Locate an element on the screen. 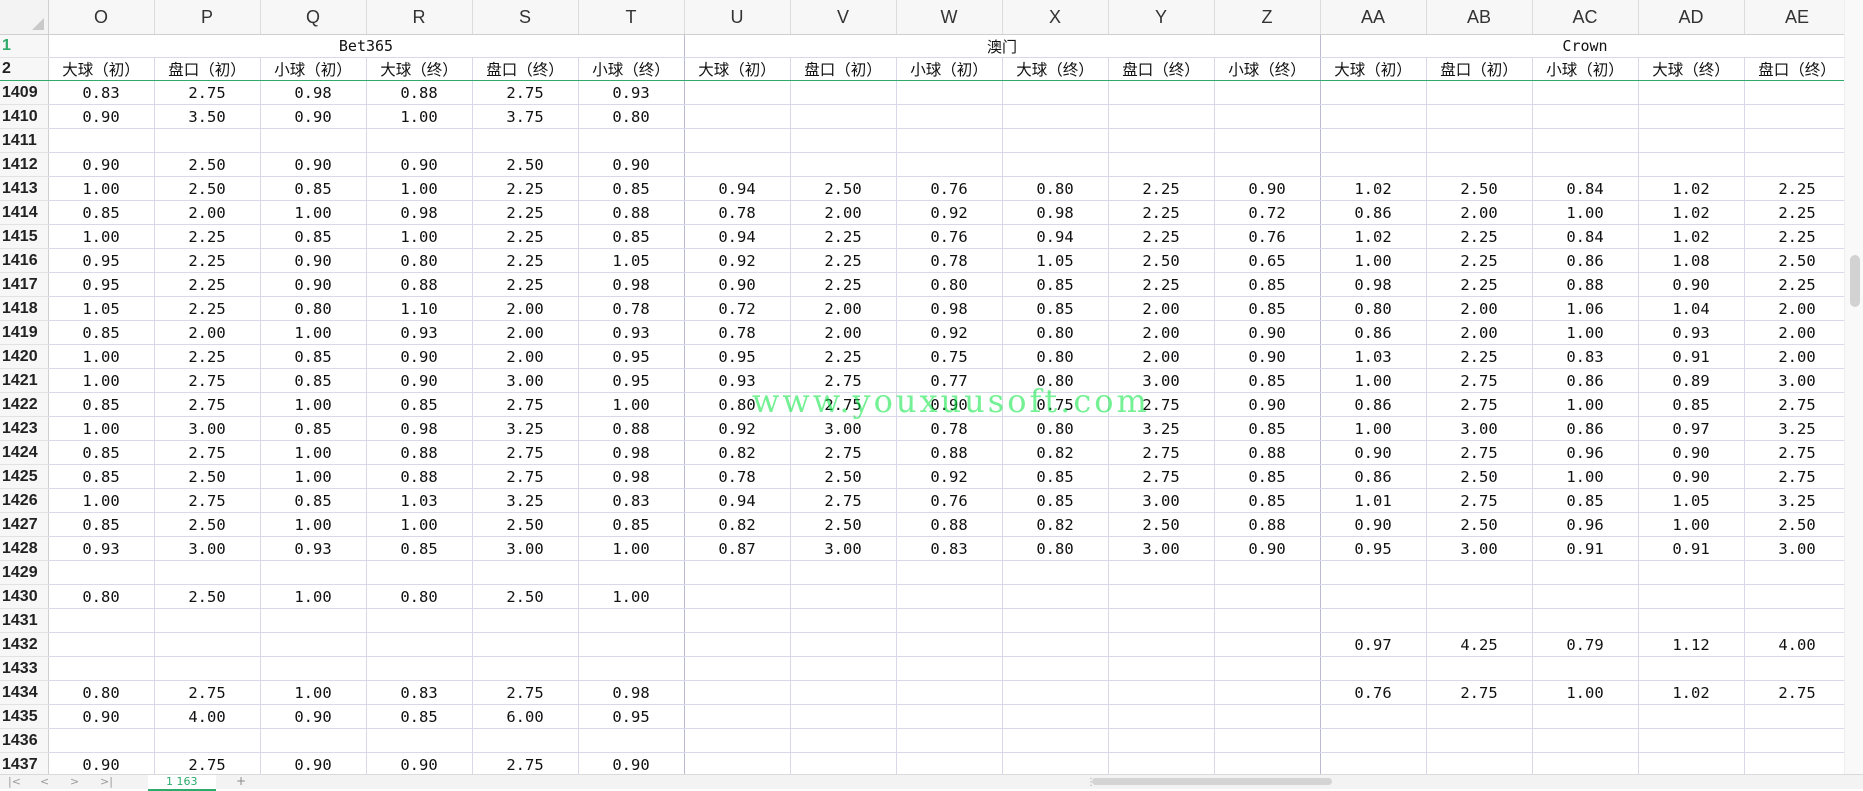 The height and width of the screenshot is (791, 1863). data-cell: 3.25 is located at coordinates (525, 428).